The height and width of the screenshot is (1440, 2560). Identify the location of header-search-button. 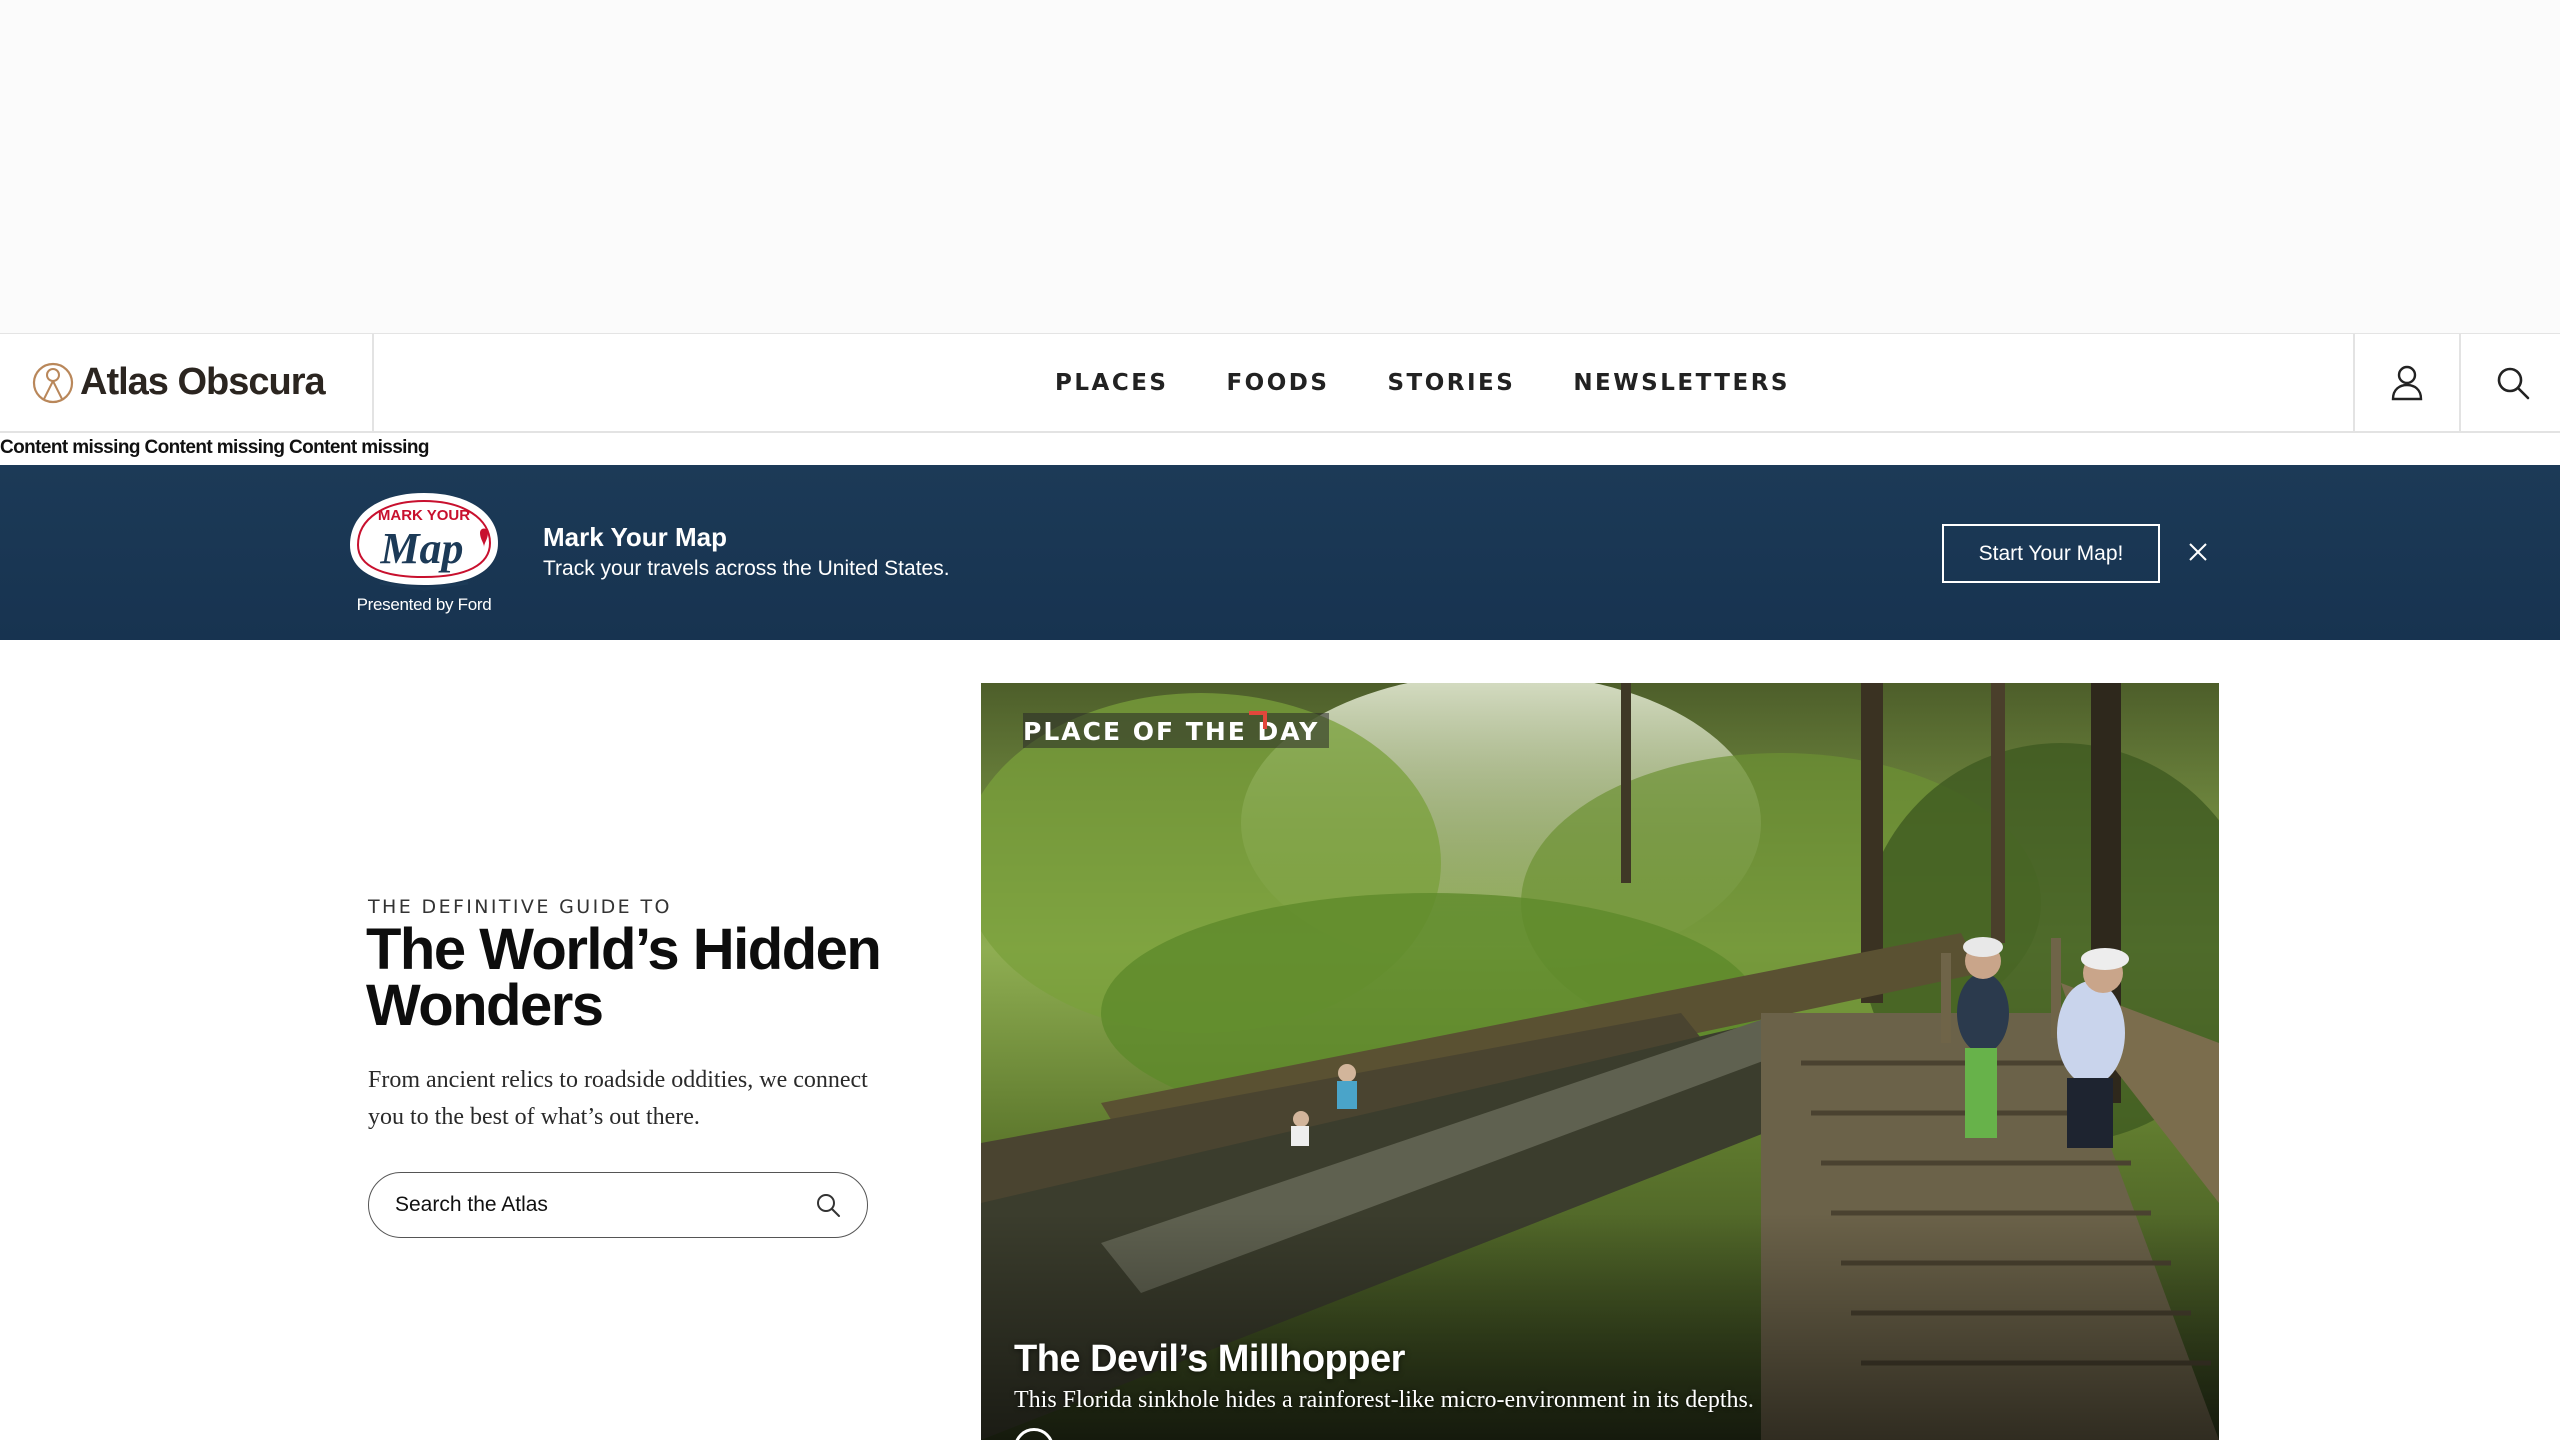
(2509, 382).